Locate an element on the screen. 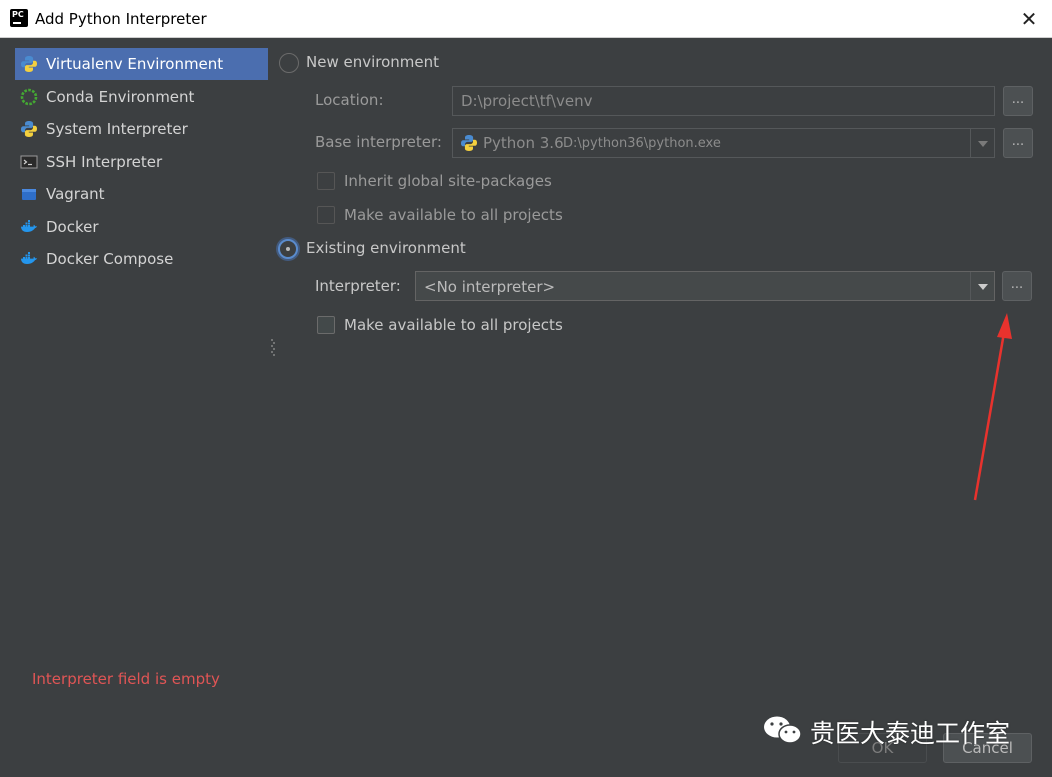 The height and width of the screenshot is (777, 1052). inherit-site-packages-checkbox is located at coordinates (326, 181).